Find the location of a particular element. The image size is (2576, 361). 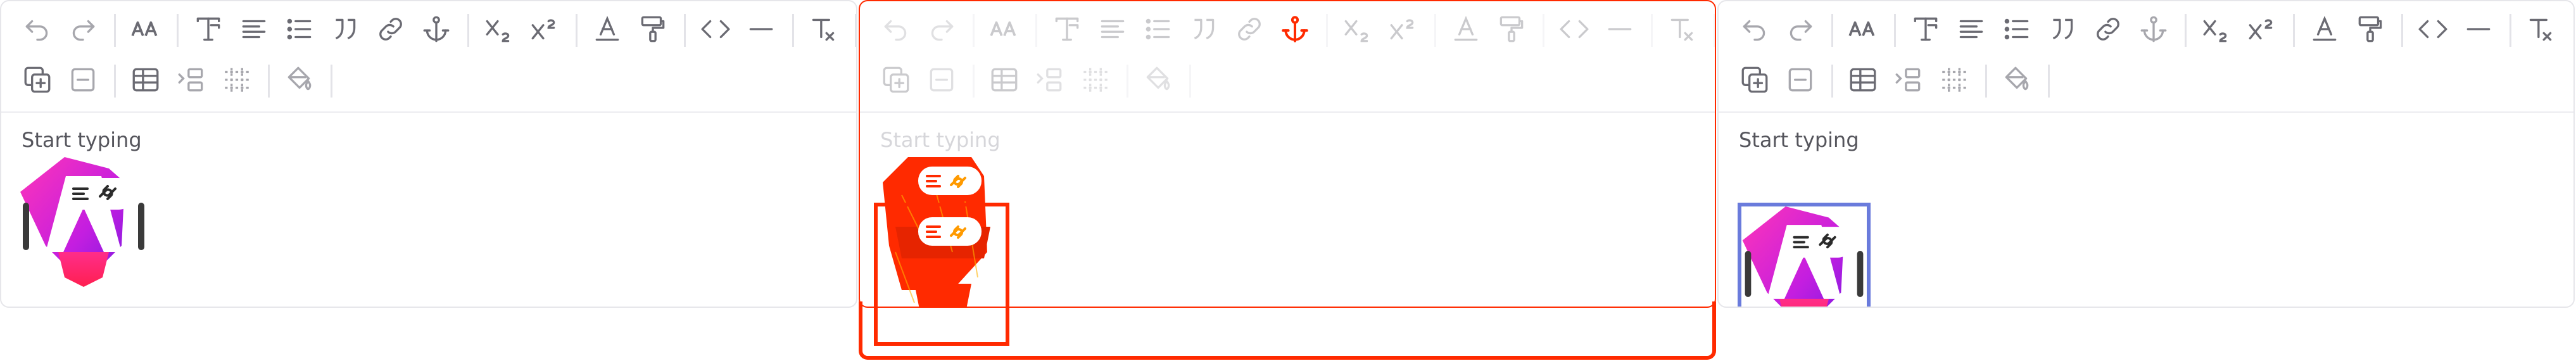

text-style-icon is located at coordinates (208, 30).